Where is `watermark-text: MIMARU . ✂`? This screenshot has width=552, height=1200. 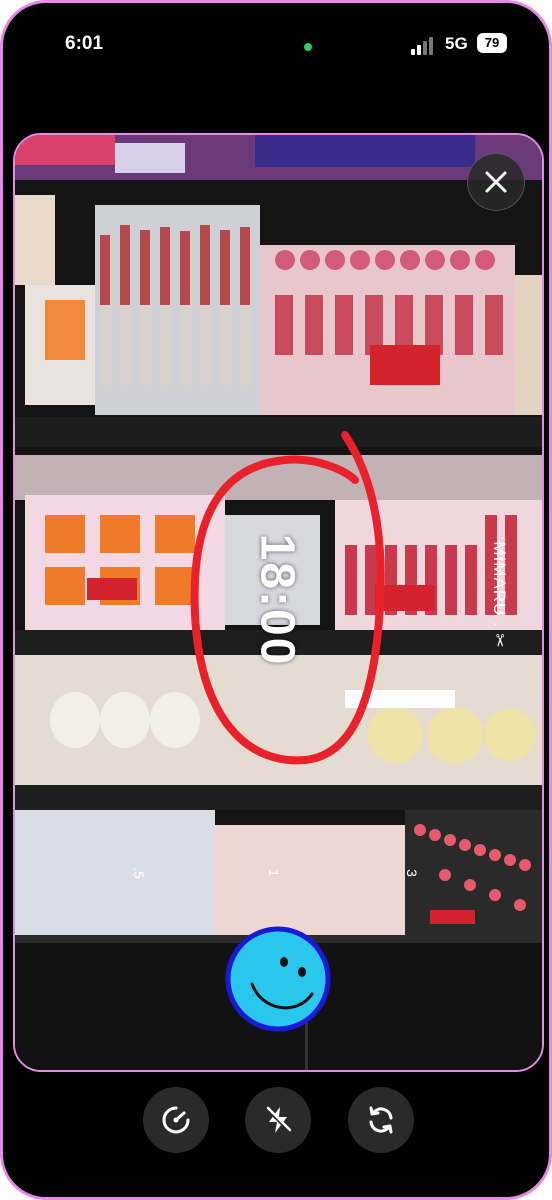
watermark-text: MIMARU . ✂ is located at coordinates (499, 595).